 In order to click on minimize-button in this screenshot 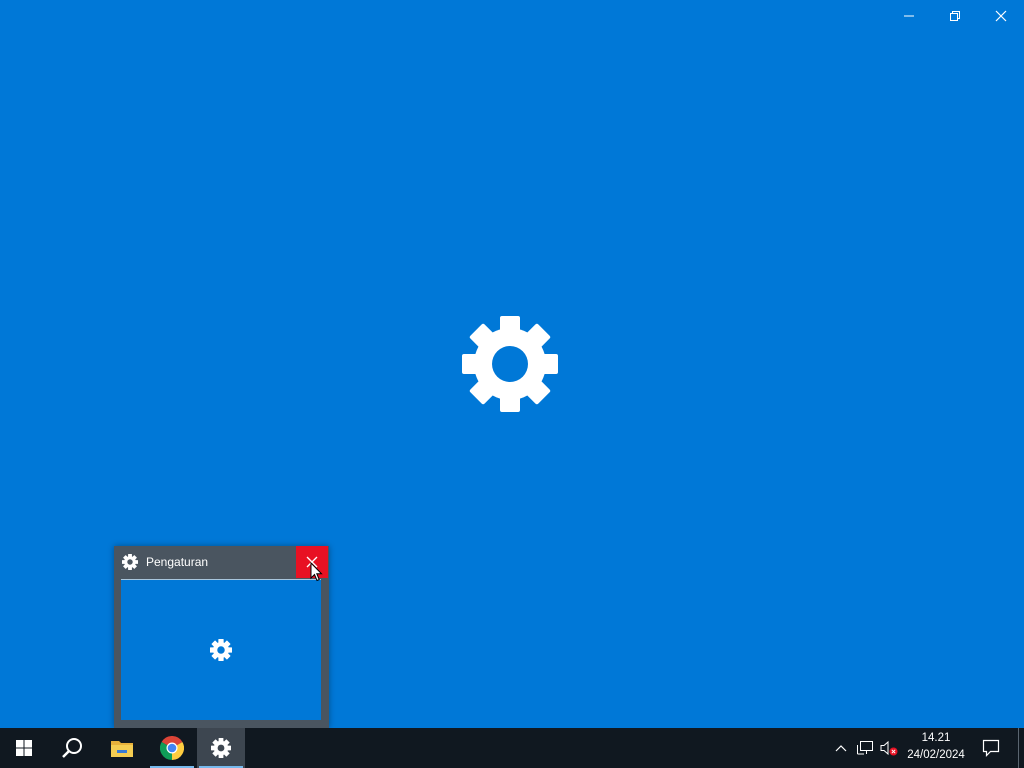, I will do `click(909, 16)`.